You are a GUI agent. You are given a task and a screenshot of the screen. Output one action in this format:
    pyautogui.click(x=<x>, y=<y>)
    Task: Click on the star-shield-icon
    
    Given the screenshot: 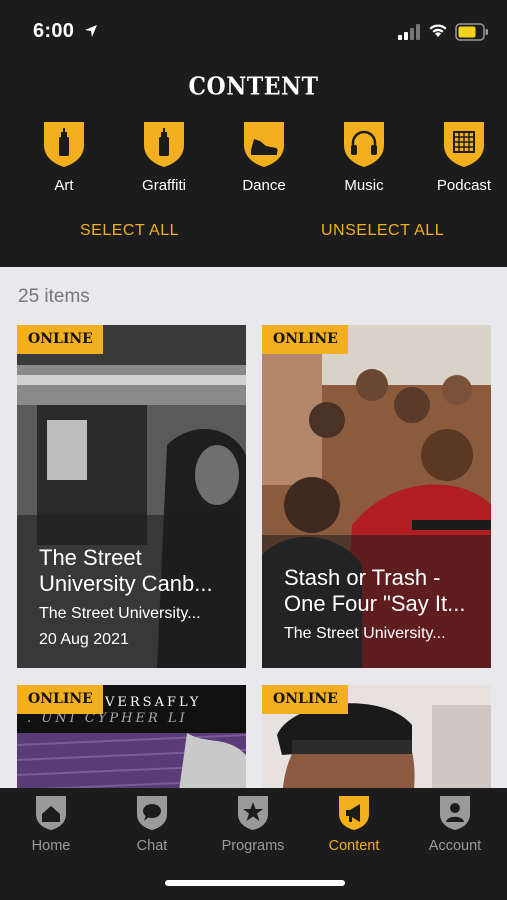 What is the action you would take?
    pyautogui.click(x=253, y=813)
    